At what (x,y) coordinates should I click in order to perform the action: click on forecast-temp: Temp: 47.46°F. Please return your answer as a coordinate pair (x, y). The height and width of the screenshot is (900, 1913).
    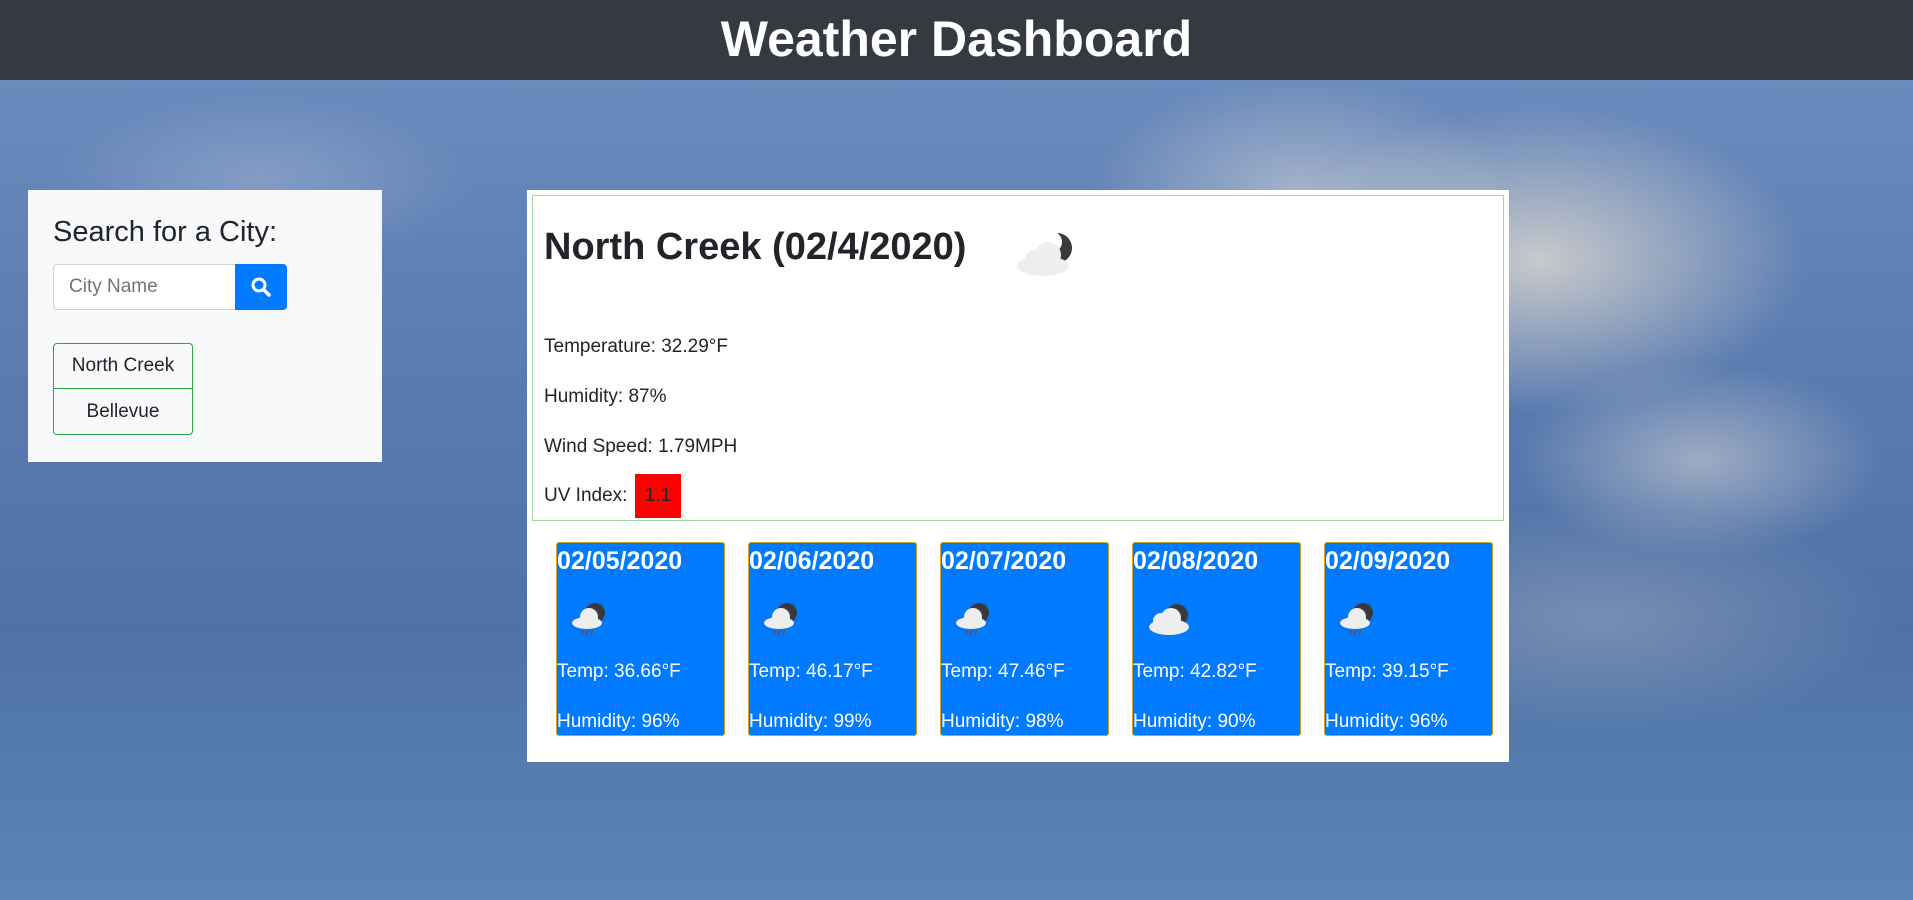
    Looking at the image, I should click on (1003, 671).